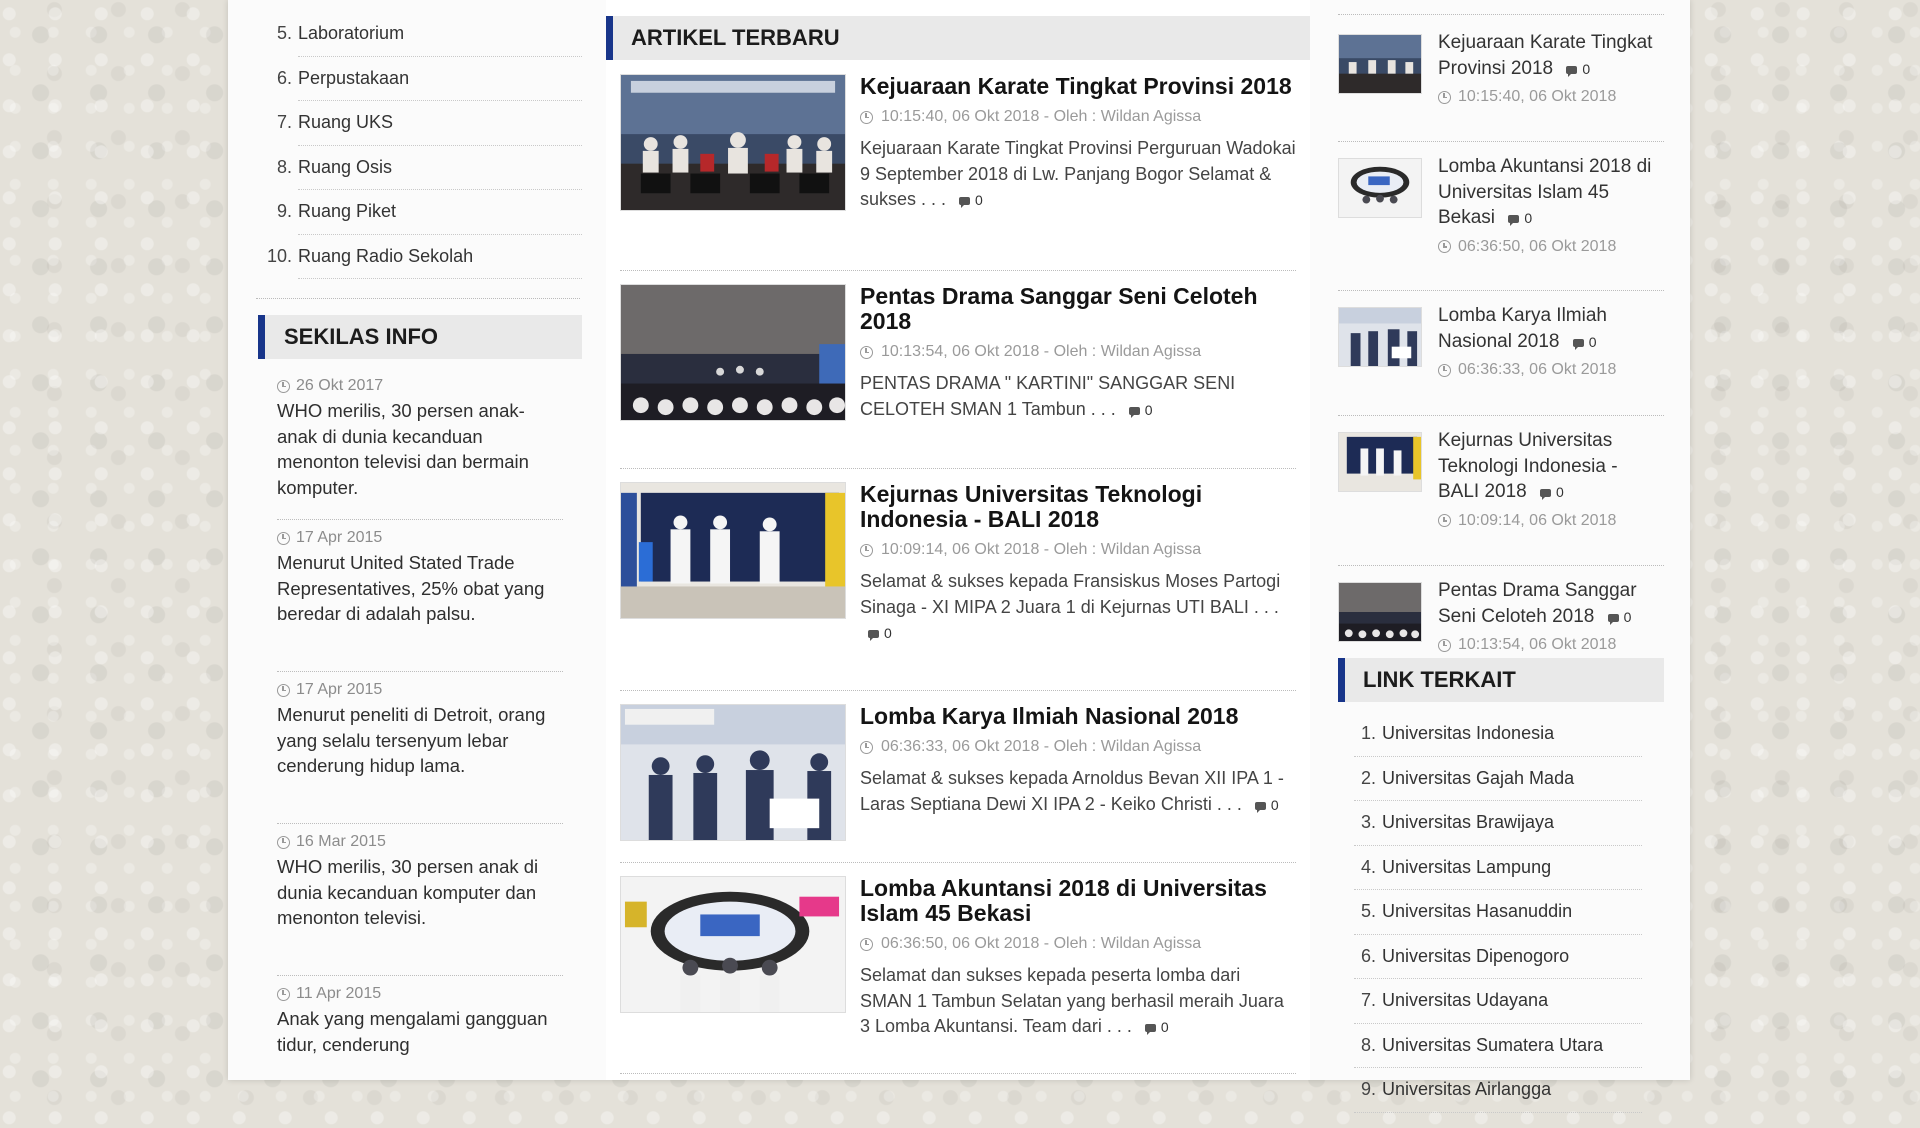 The height and width of the screenshot is (1128, 1920). I want to click on link-item-brawijaya: 3. Universitas Brawijaya, so click(1498, 823).